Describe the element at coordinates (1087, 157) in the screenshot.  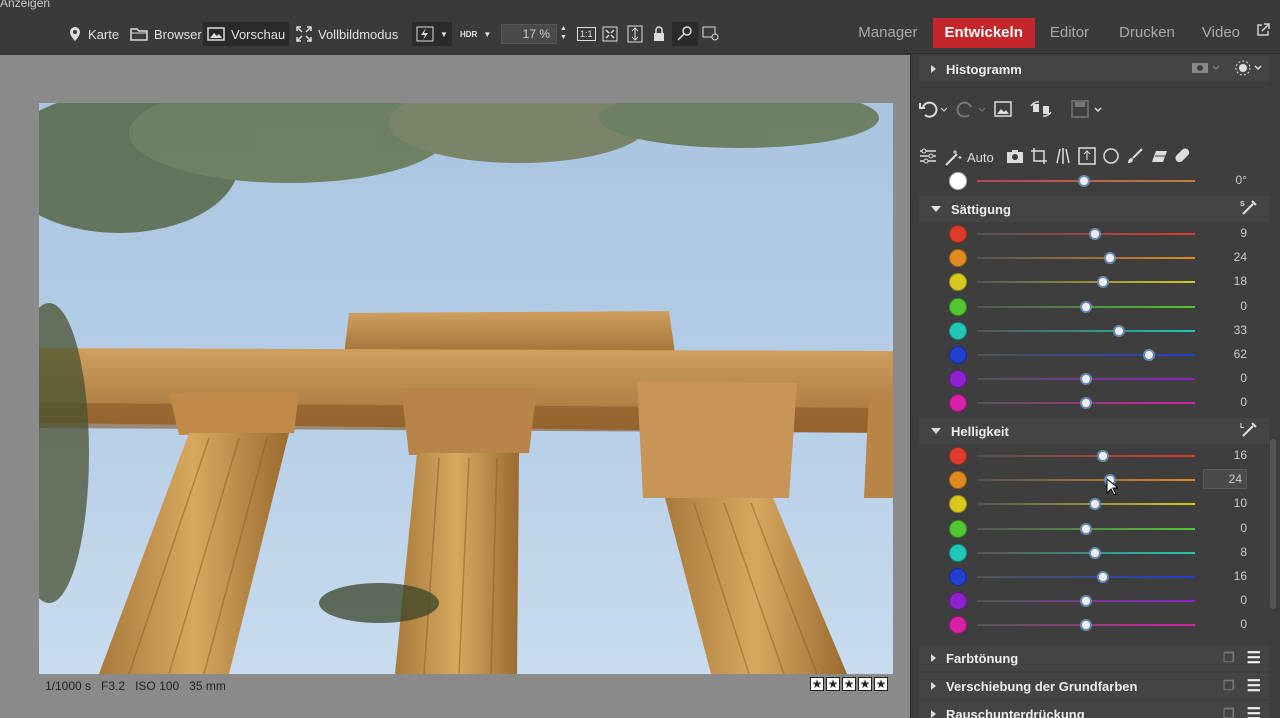
I see `gradient-filter-icon` at that location.